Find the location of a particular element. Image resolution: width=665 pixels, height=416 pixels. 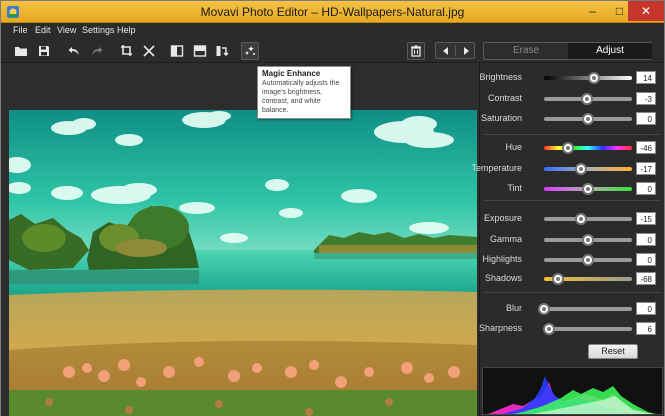

compare-split-vertical-icon is located at coordinates (177, 51).